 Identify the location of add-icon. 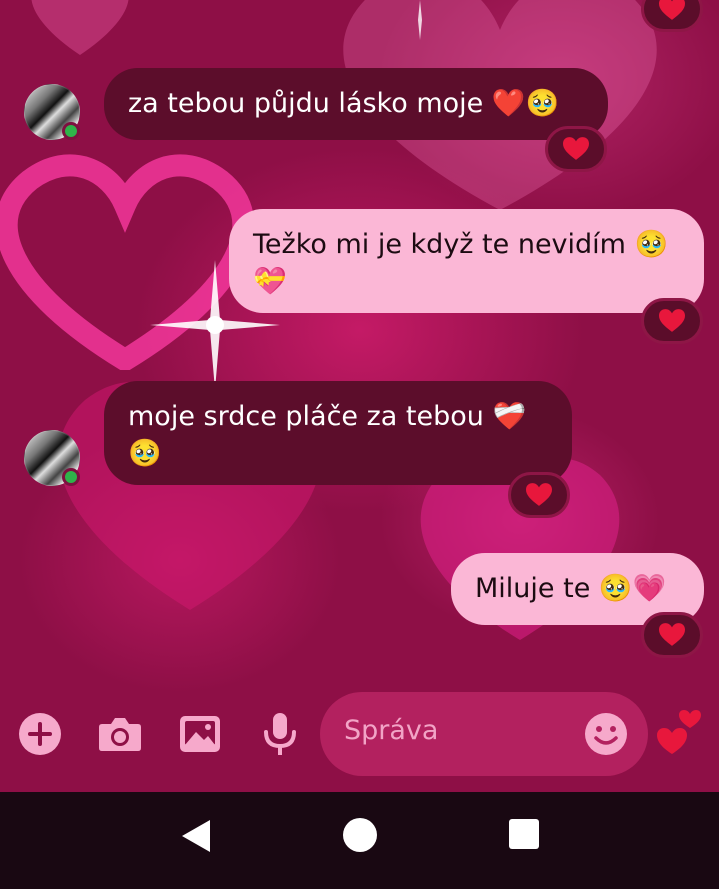
(40, 734).